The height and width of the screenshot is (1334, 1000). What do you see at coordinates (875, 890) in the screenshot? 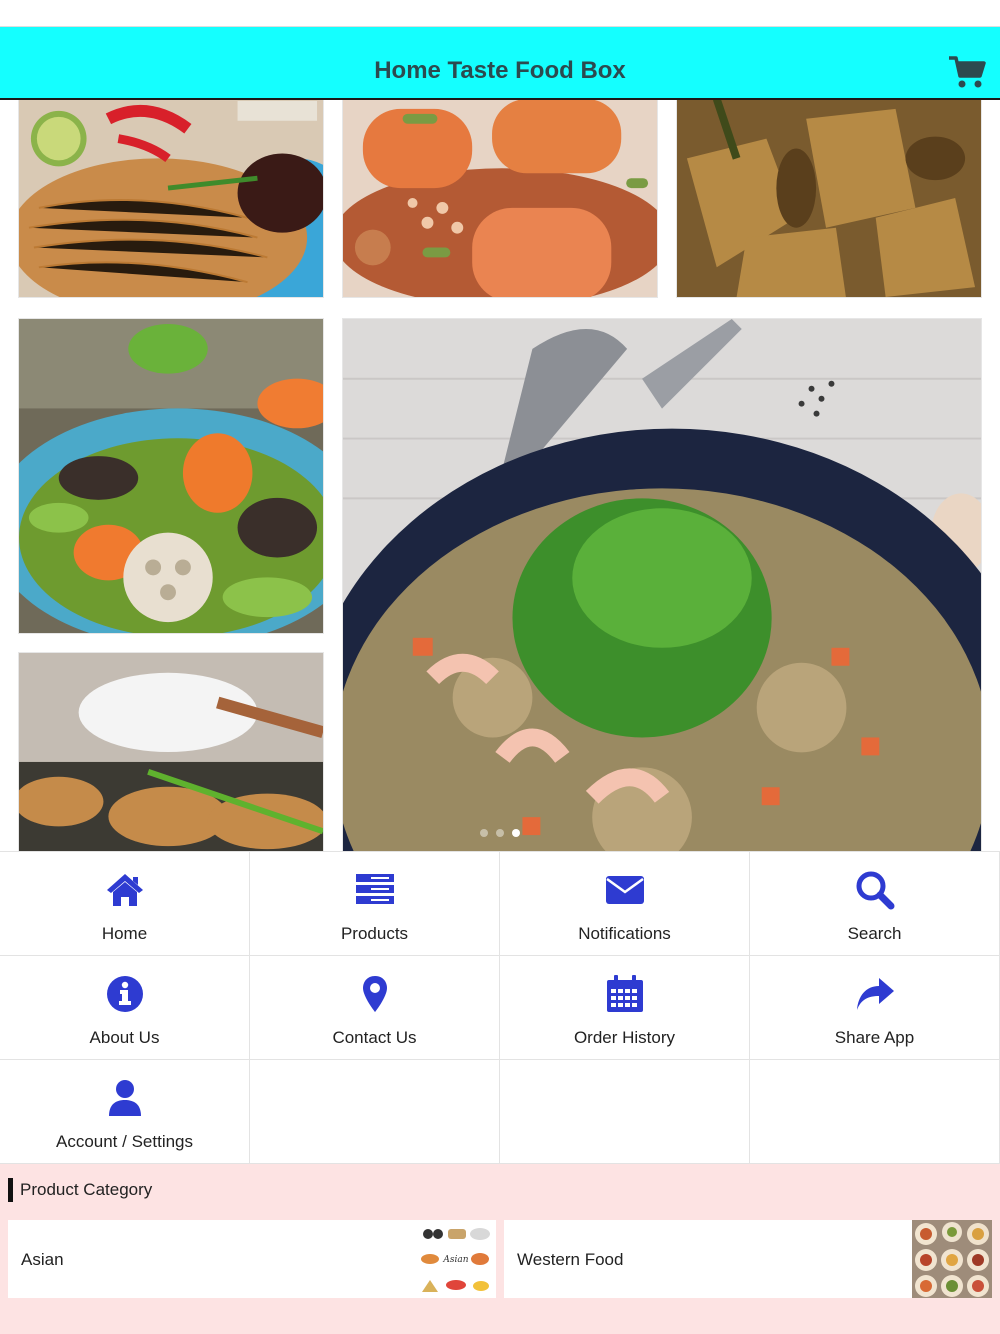
I see `search-icon` at bounding box center [875, 890].